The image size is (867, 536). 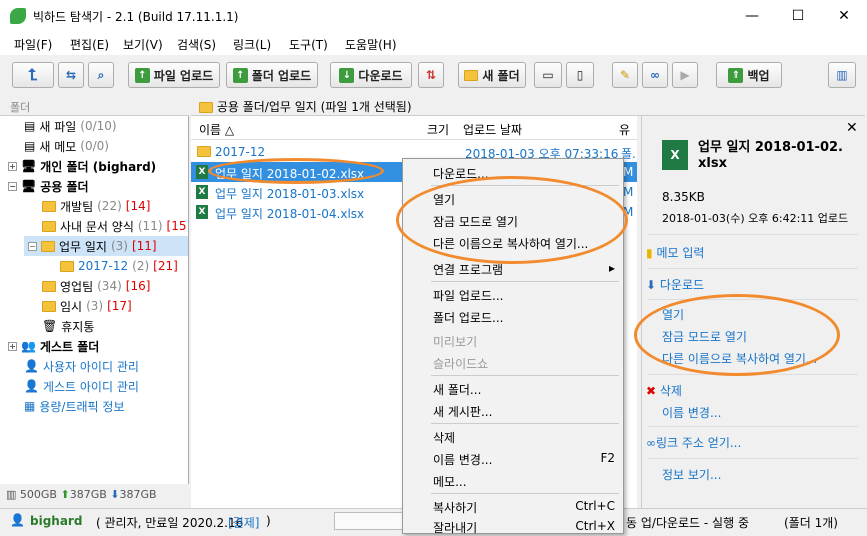 I want to click on tree-item-temp: 임시 (3) [17], so click(x=87, y=306).